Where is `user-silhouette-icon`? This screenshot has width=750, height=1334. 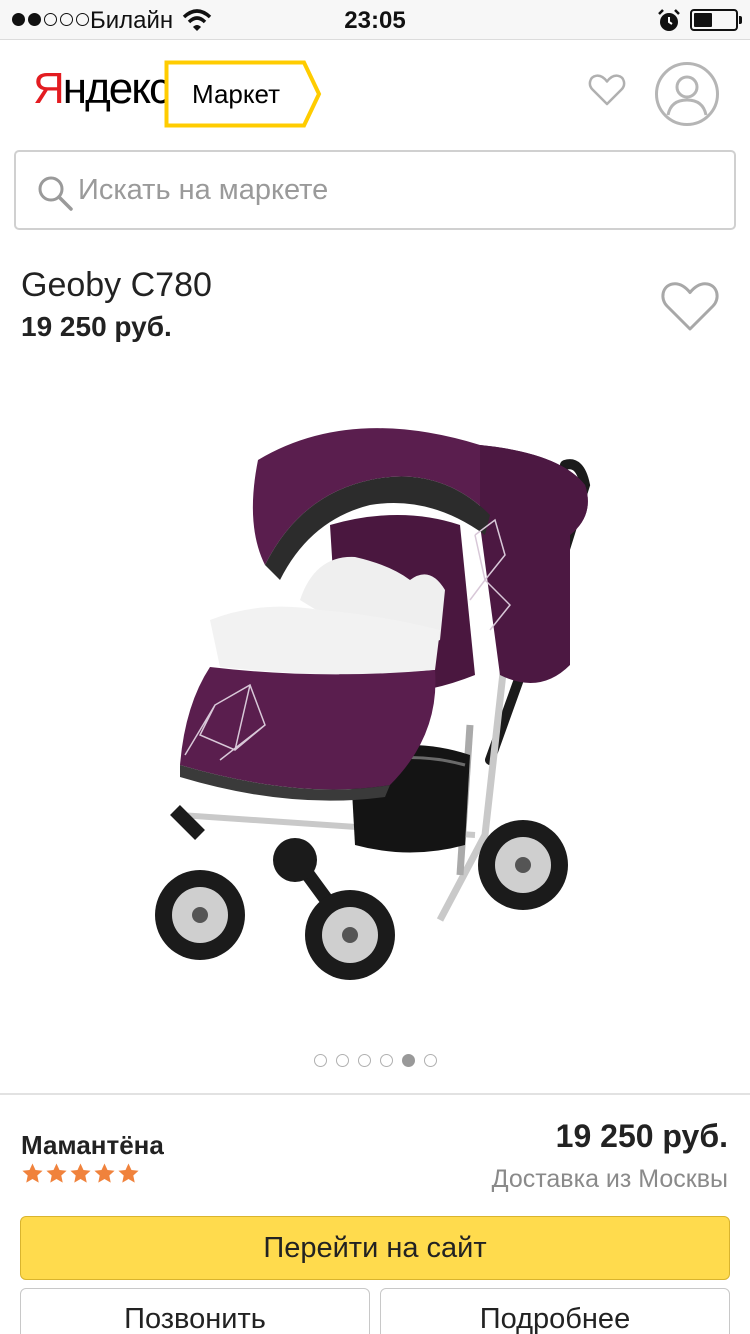 user-silhouette-icon is located at coordinates (687, 95).